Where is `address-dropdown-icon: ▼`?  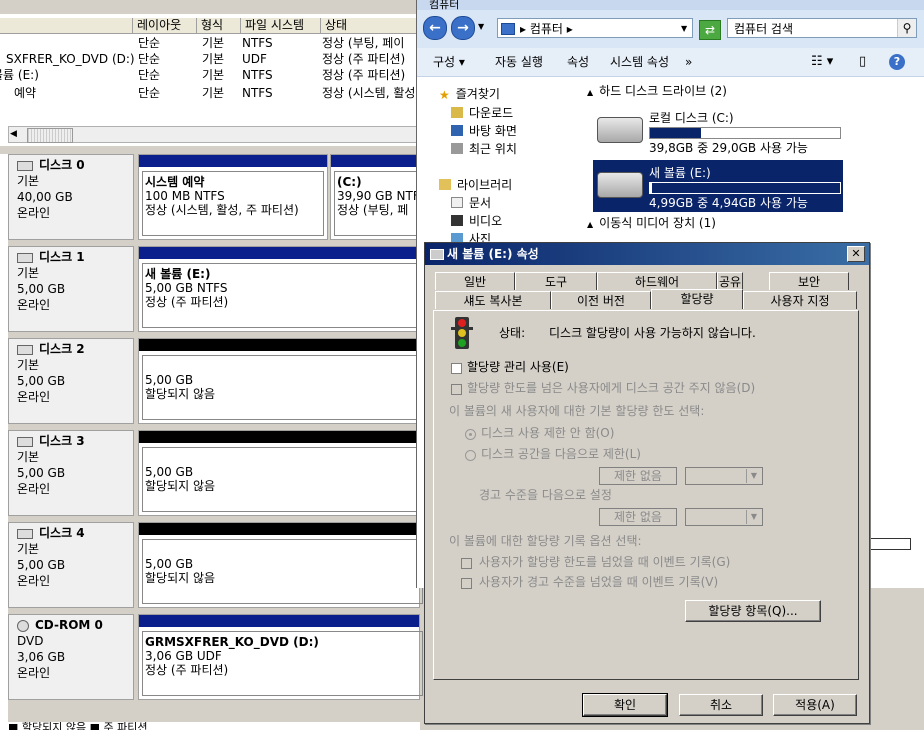
address-dropdown-icon: ▼ is located at coordinates (684, 28).